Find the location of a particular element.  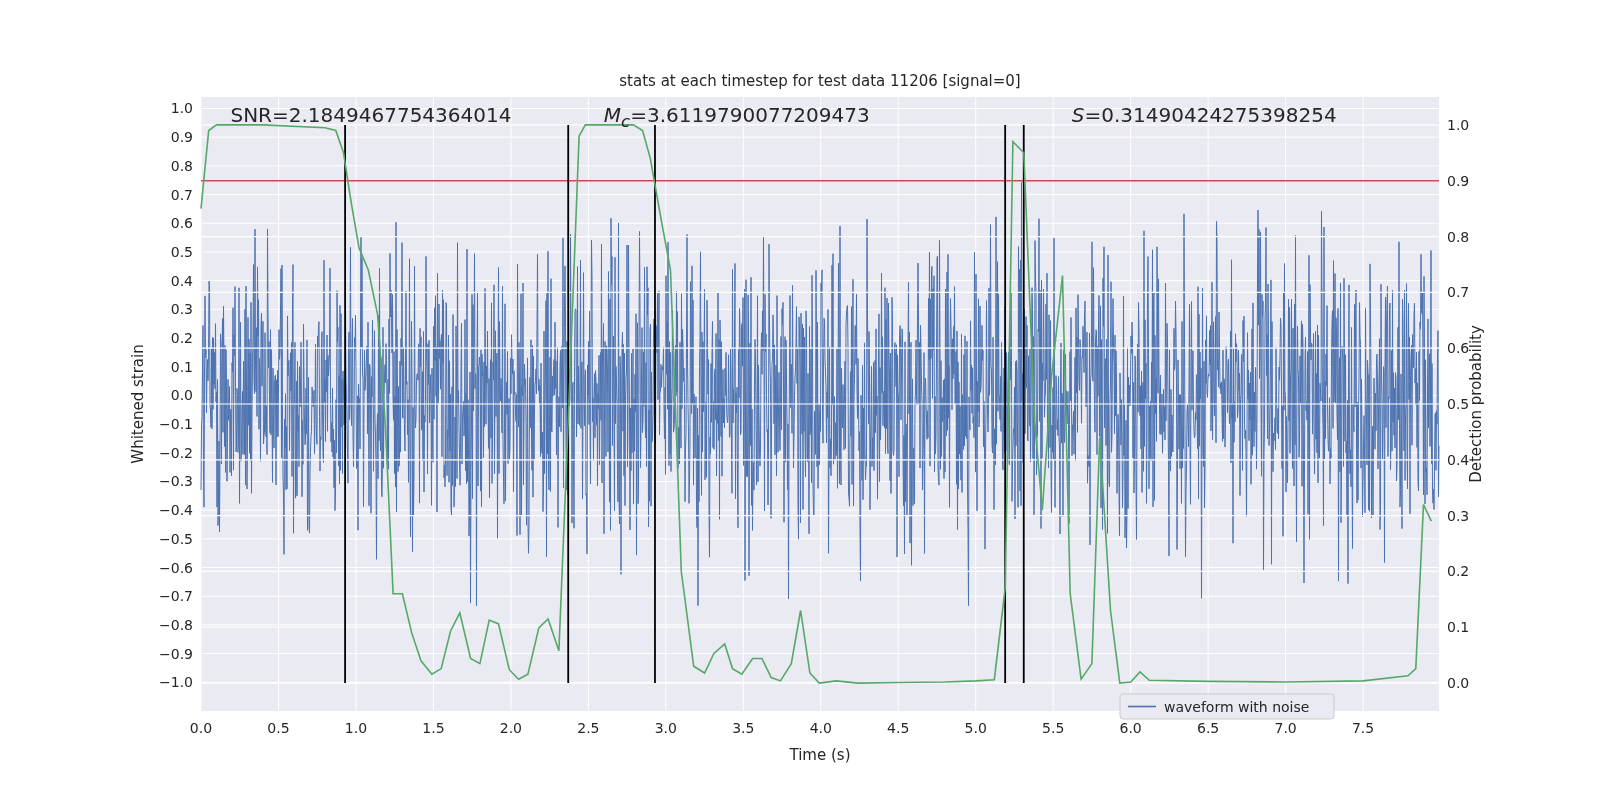

annotation-text: SNR=2.1849467754364014 is located at coordinates (371, 114).